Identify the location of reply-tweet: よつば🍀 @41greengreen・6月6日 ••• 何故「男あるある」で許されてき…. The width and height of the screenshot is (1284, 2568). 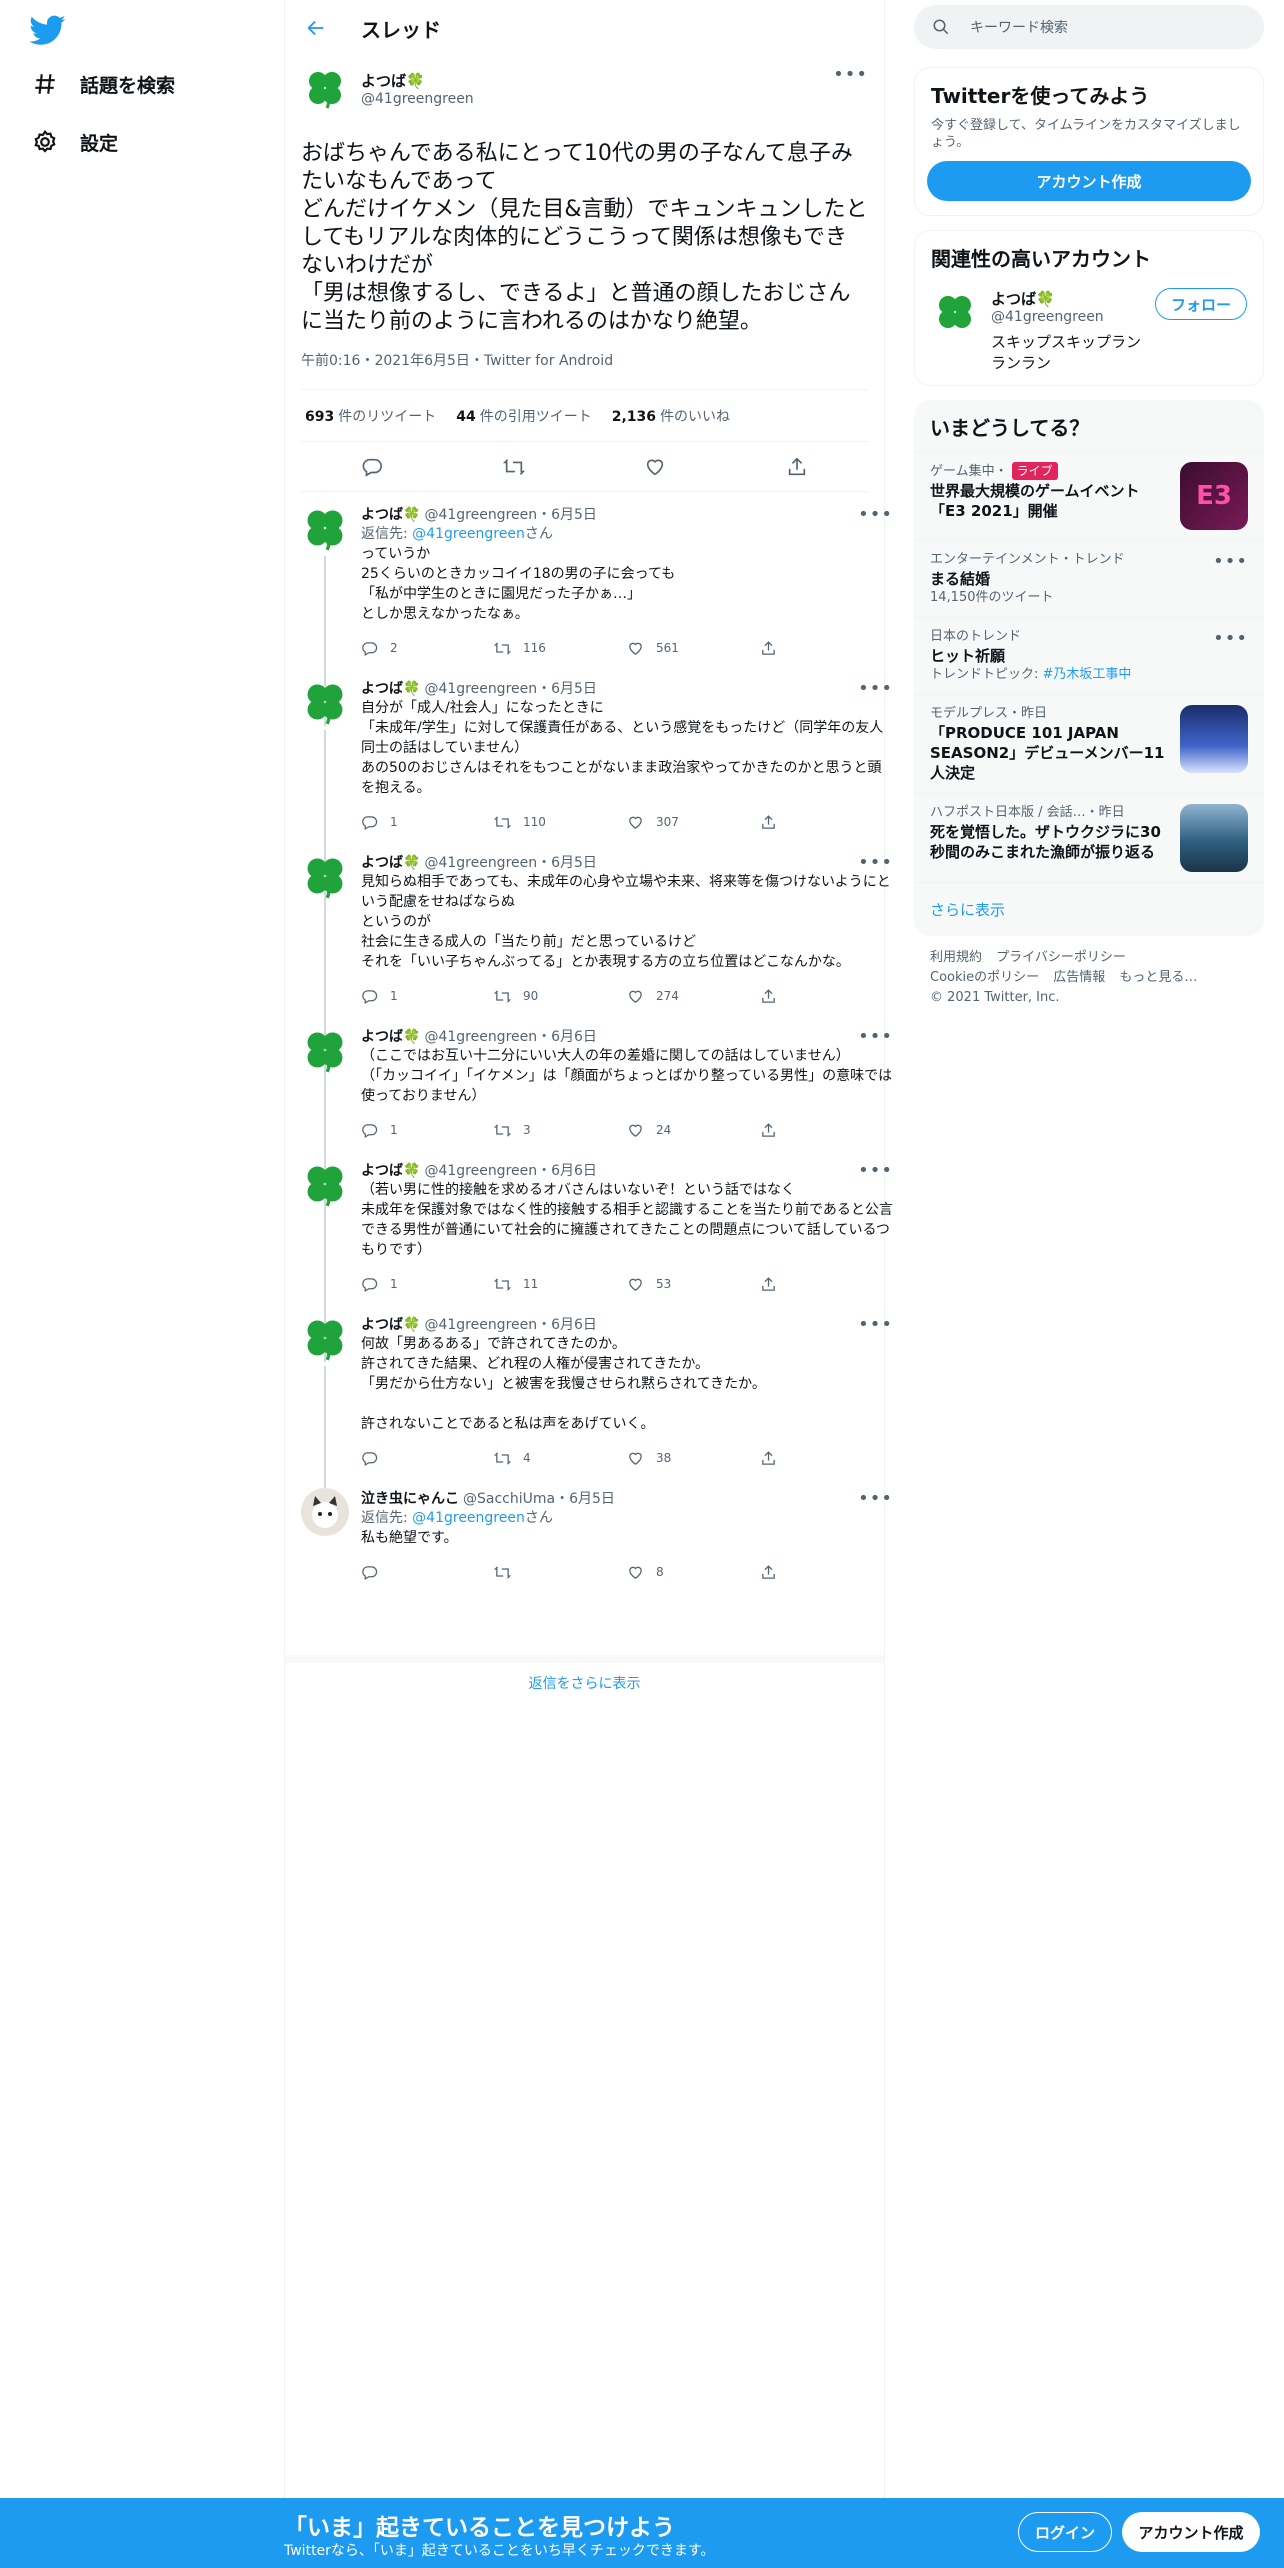
(588, 1419).